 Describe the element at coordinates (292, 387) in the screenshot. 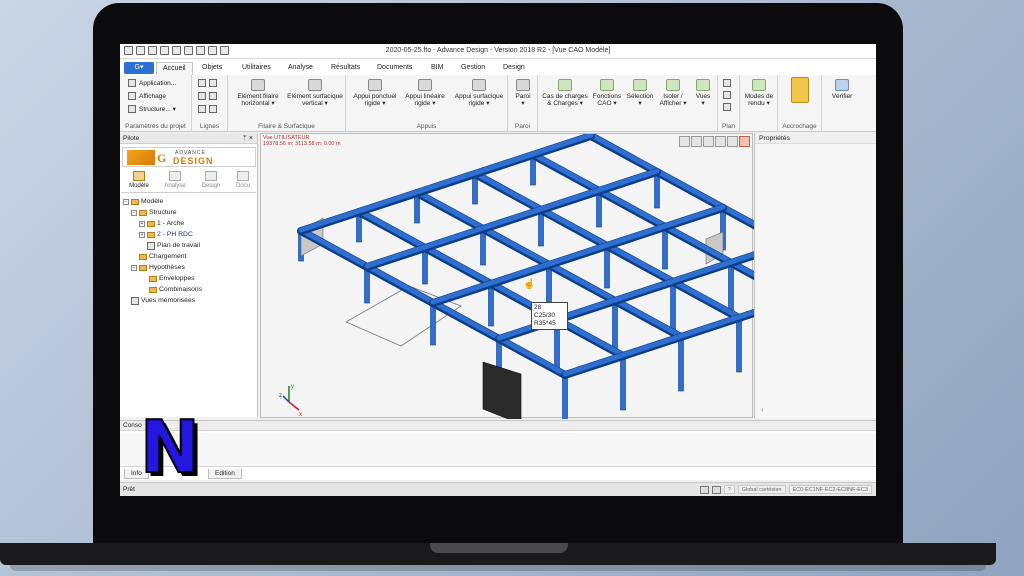

I see `axis-y-label: y` at that location.